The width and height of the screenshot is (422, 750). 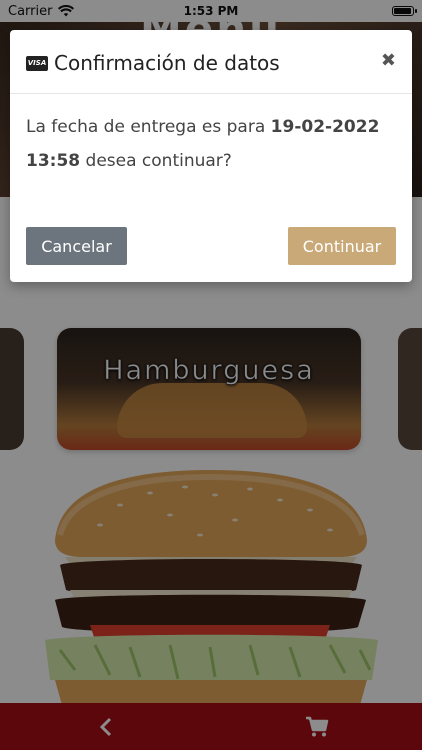 What do you see at coordinates (148, 127) in the screenshot?
I see `message-prefix: La fecha de entrega es para` at bounding box center [148, 127].